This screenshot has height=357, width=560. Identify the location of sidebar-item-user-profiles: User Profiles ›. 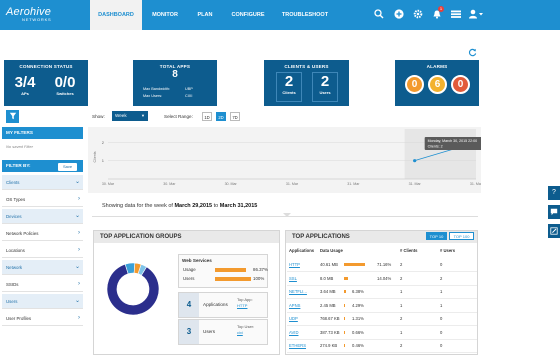
(42, 318).